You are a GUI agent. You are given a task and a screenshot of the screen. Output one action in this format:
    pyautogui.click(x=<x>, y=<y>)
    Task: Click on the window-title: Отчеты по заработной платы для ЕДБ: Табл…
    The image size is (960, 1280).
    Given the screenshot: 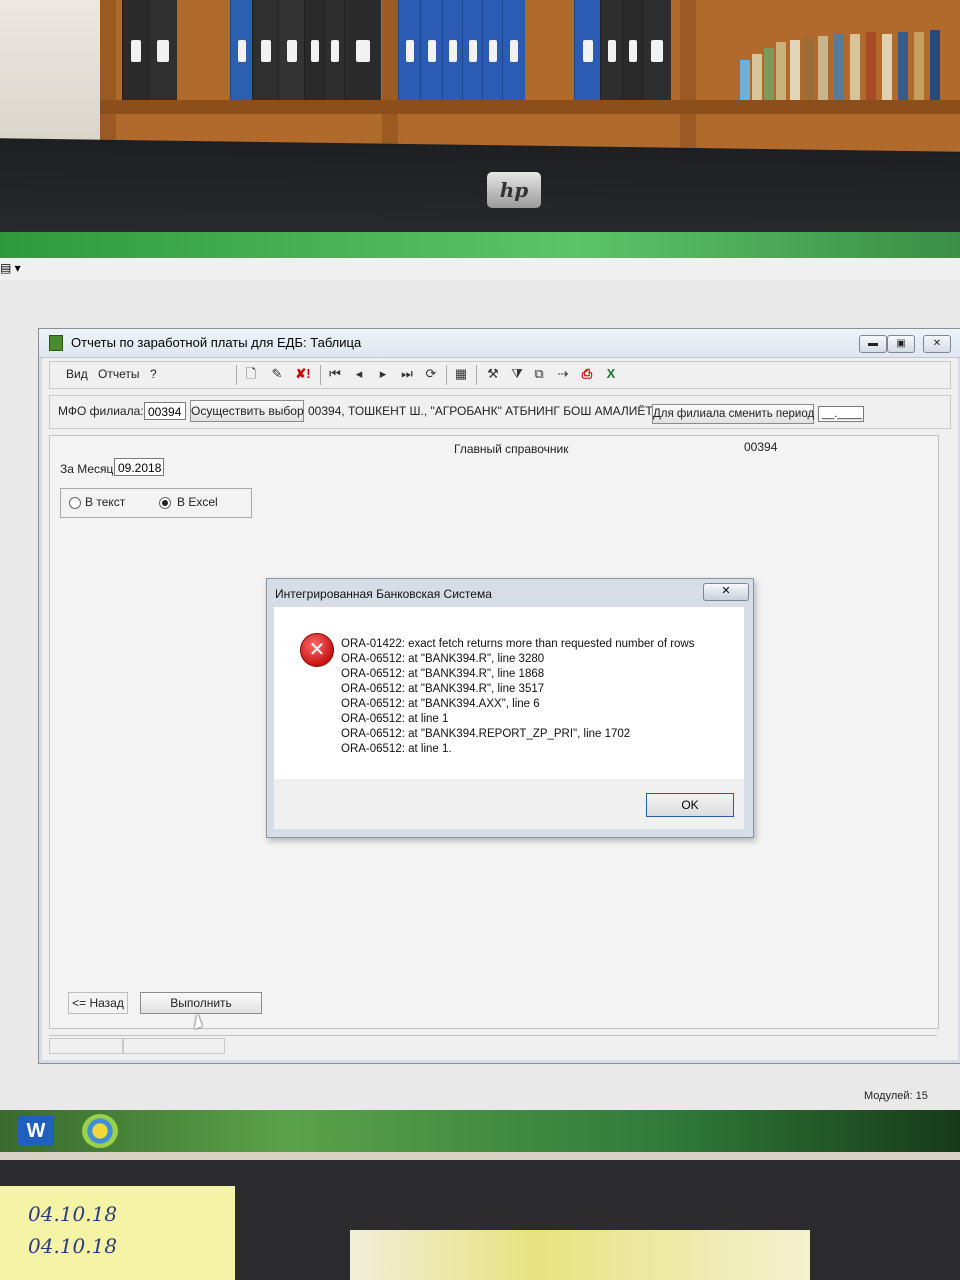 What is the action you would take?
    pyautogui.click(x=216, y=342)
    